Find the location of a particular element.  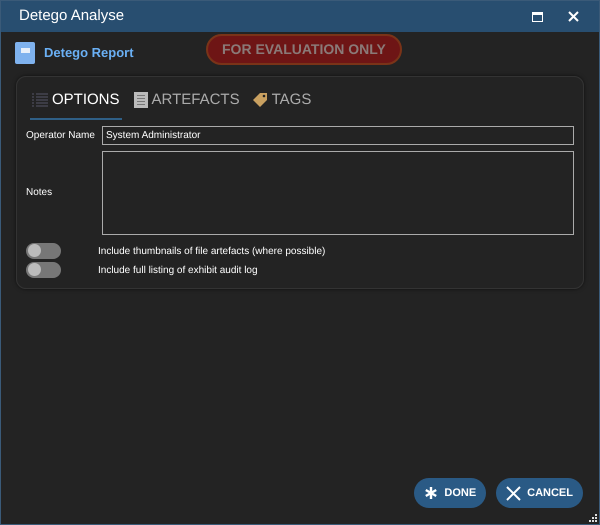

tag-icon is located at coordinates (260, 100).